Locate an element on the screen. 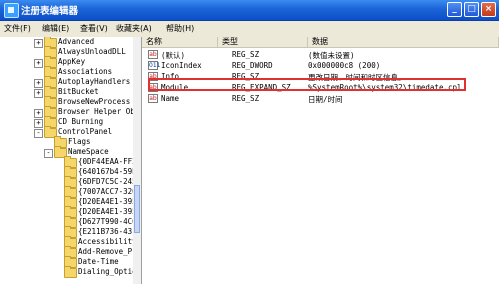 This screenshot has height=284, width=499. column-header-data: 数据 is located at coordinates (403, 42).